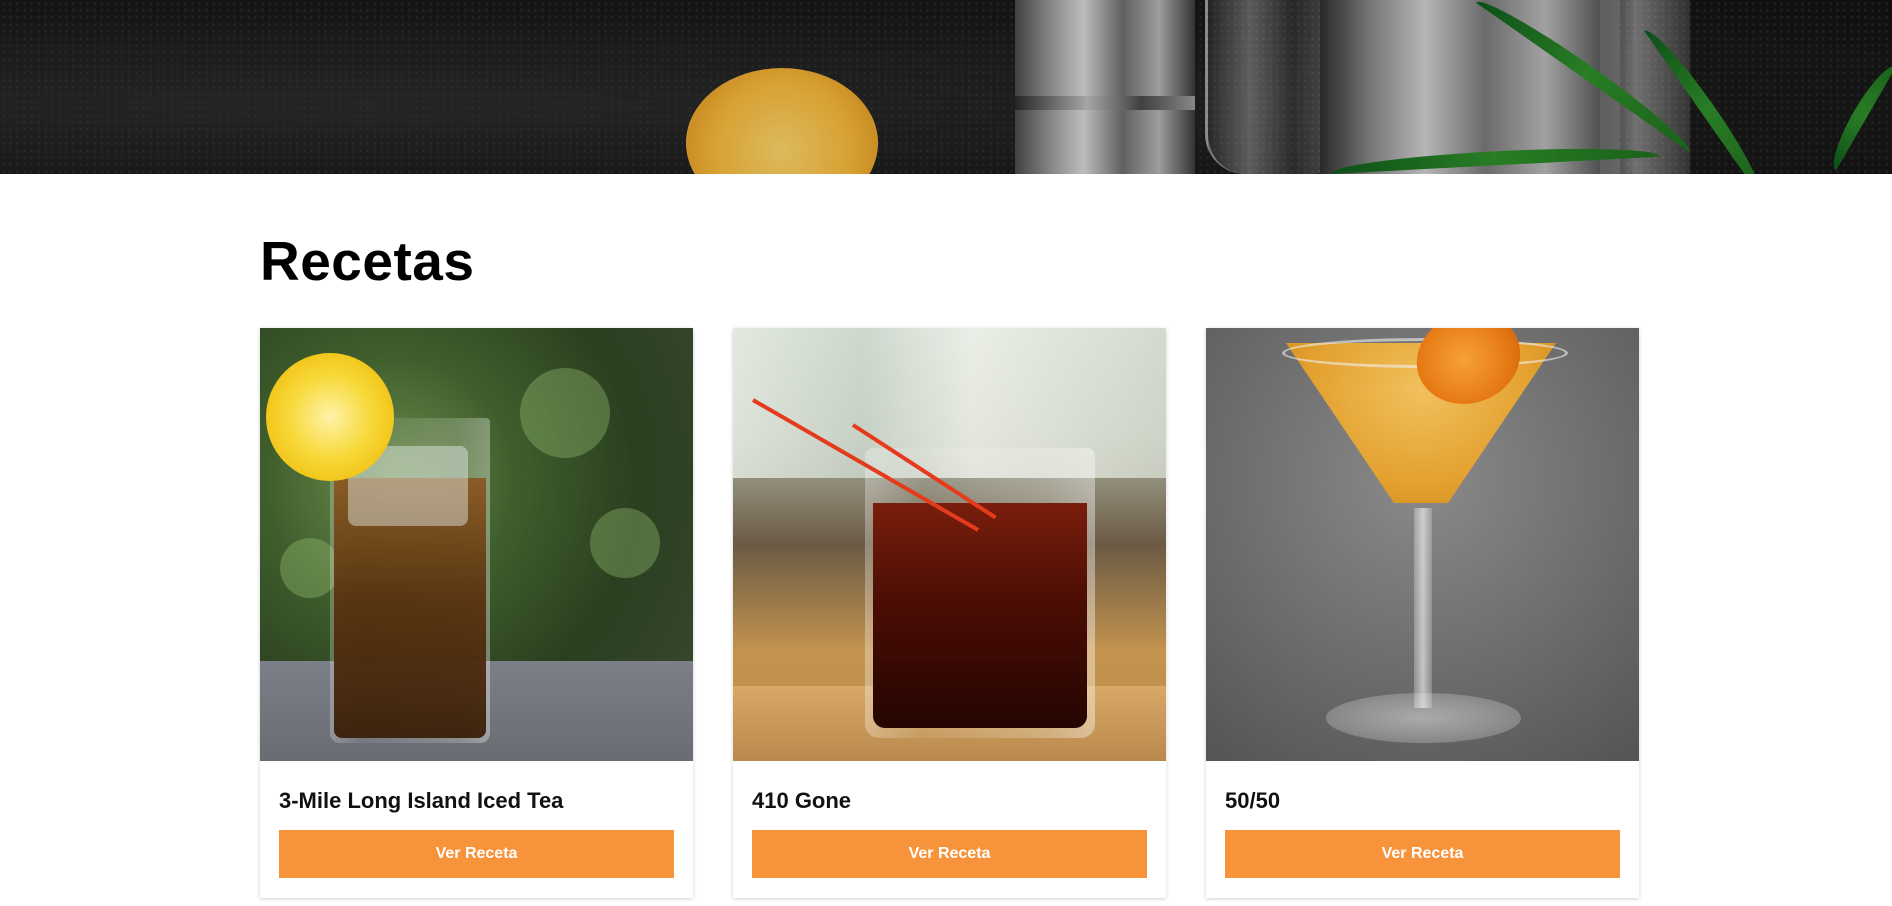 The image size is (1892, 906). What do you see at coordinates (1253, 800) in the screenshot?
I see `recipe-title: 50/50` at bounding box center [1253, 800].